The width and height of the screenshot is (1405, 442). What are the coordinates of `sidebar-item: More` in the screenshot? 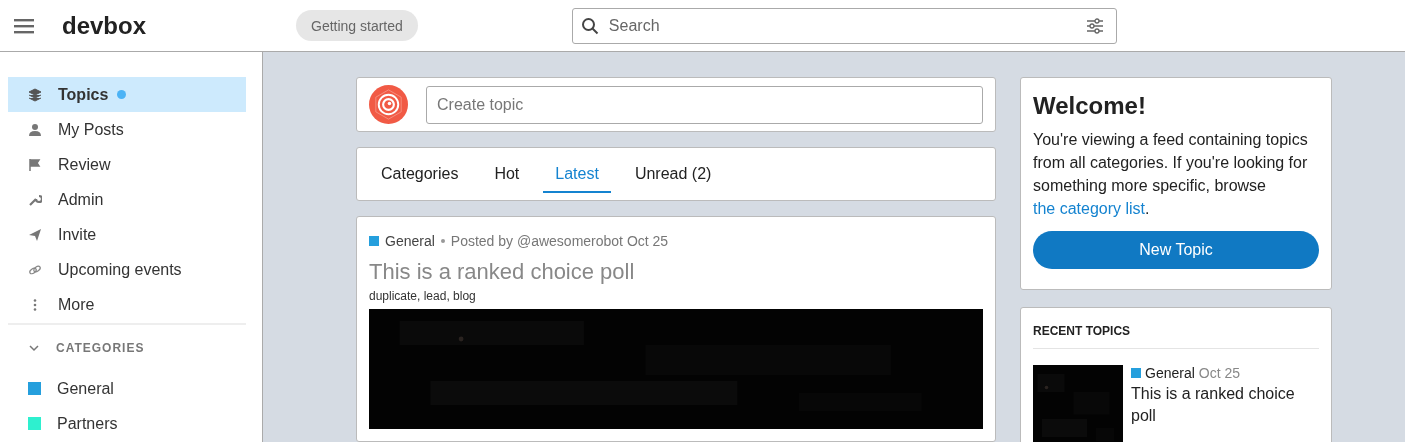 It's located at (127, 304).